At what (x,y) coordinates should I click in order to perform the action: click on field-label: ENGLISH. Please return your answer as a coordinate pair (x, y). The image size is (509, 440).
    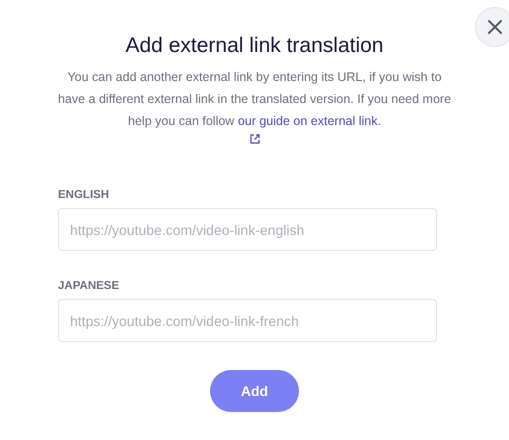
    Looking at the image, I should click on (84, 195).